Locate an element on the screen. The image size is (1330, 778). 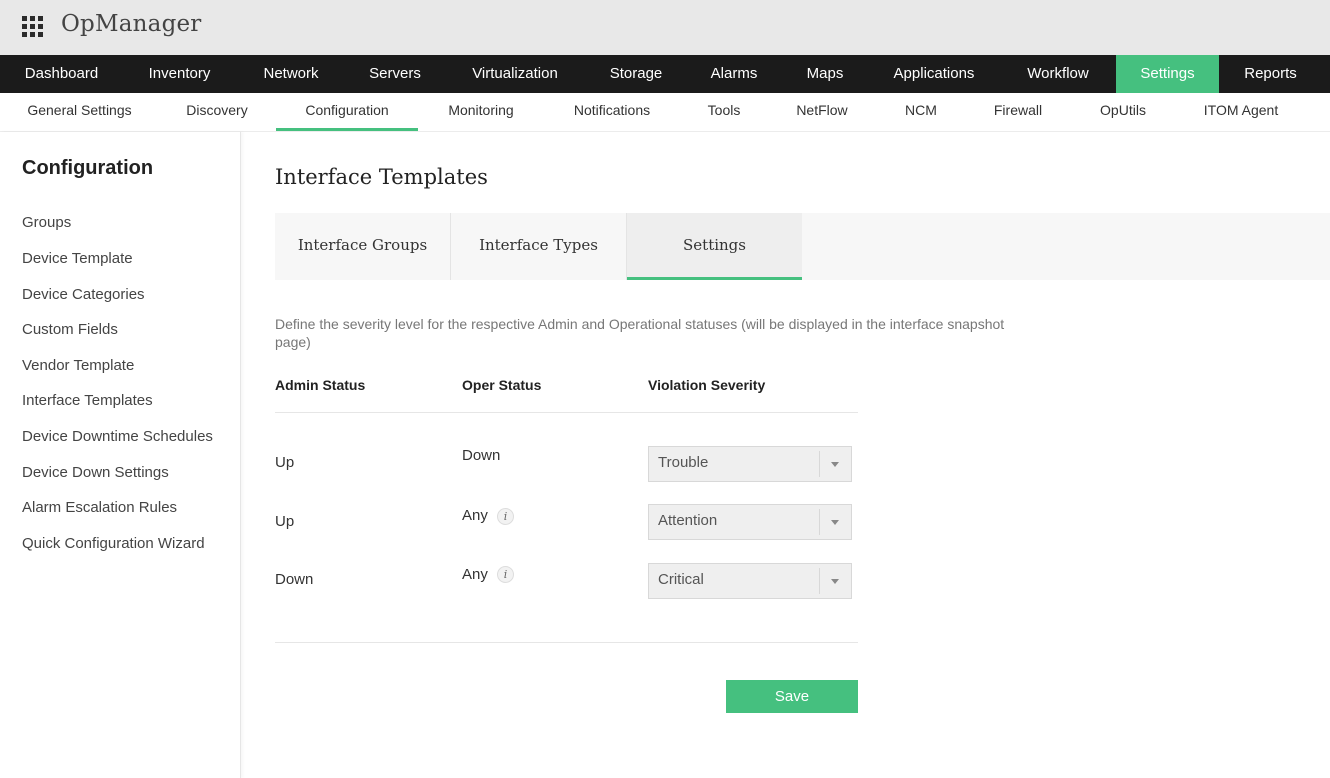
row-2-admin-status: Up is located at coordinates (285, 521).